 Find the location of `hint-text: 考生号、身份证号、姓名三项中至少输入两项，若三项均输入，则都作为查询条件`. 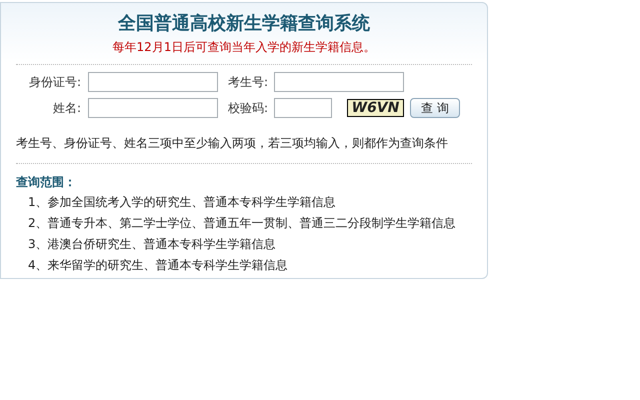

hint-text: 考生号、身份证号、姓名三项中至少输入两项，若三项均输入，则都作为查询条件 is located at coordinates (232, 143).